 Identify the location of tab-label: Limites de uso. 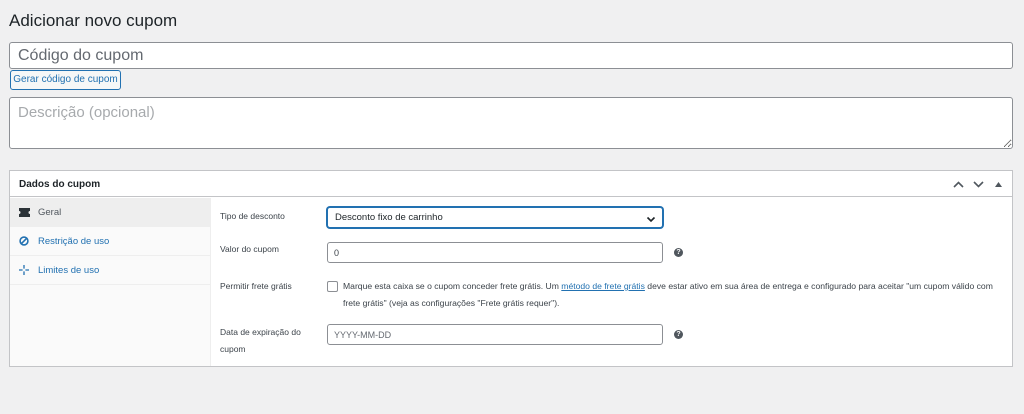
(69, 270).